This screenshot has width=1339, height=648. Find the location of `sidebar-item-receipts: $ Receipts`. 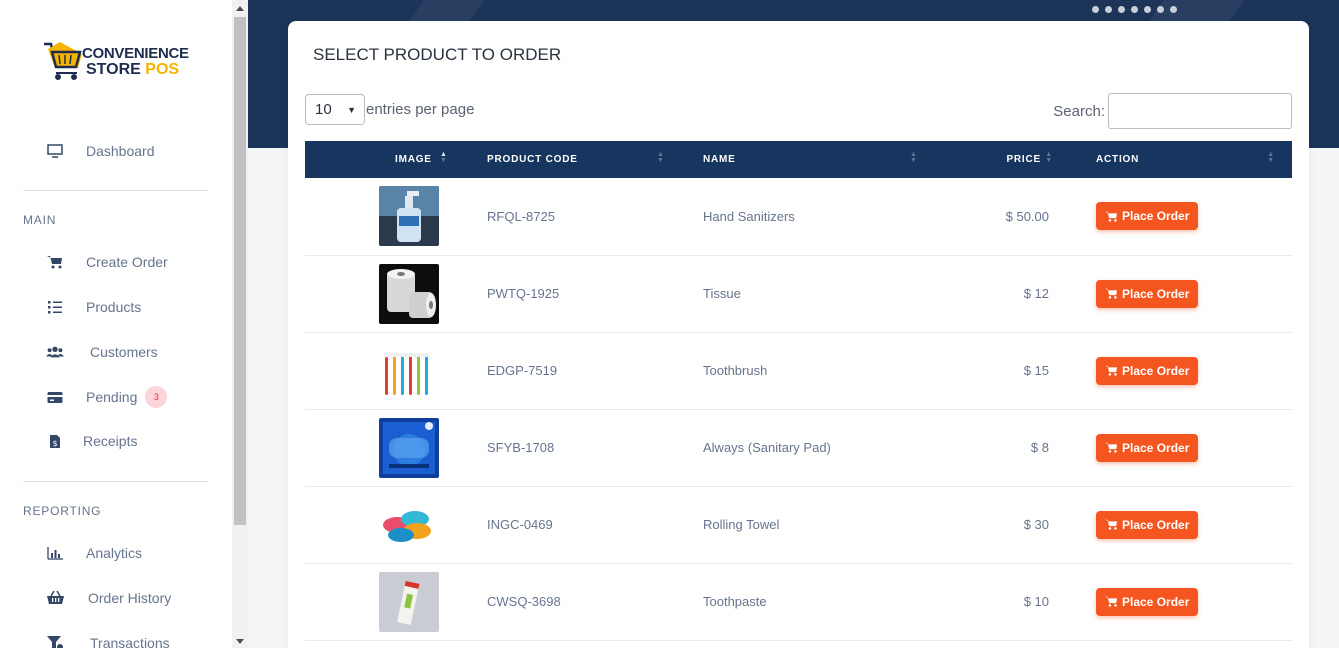

sidebar-item-receipts: $ Receipts is located at coordinates (91, 441).